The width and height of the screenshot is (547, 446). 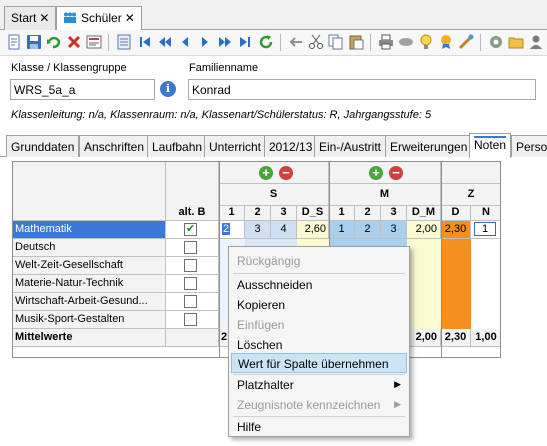 I want to click on first-icon, so click(x=145, y=42).